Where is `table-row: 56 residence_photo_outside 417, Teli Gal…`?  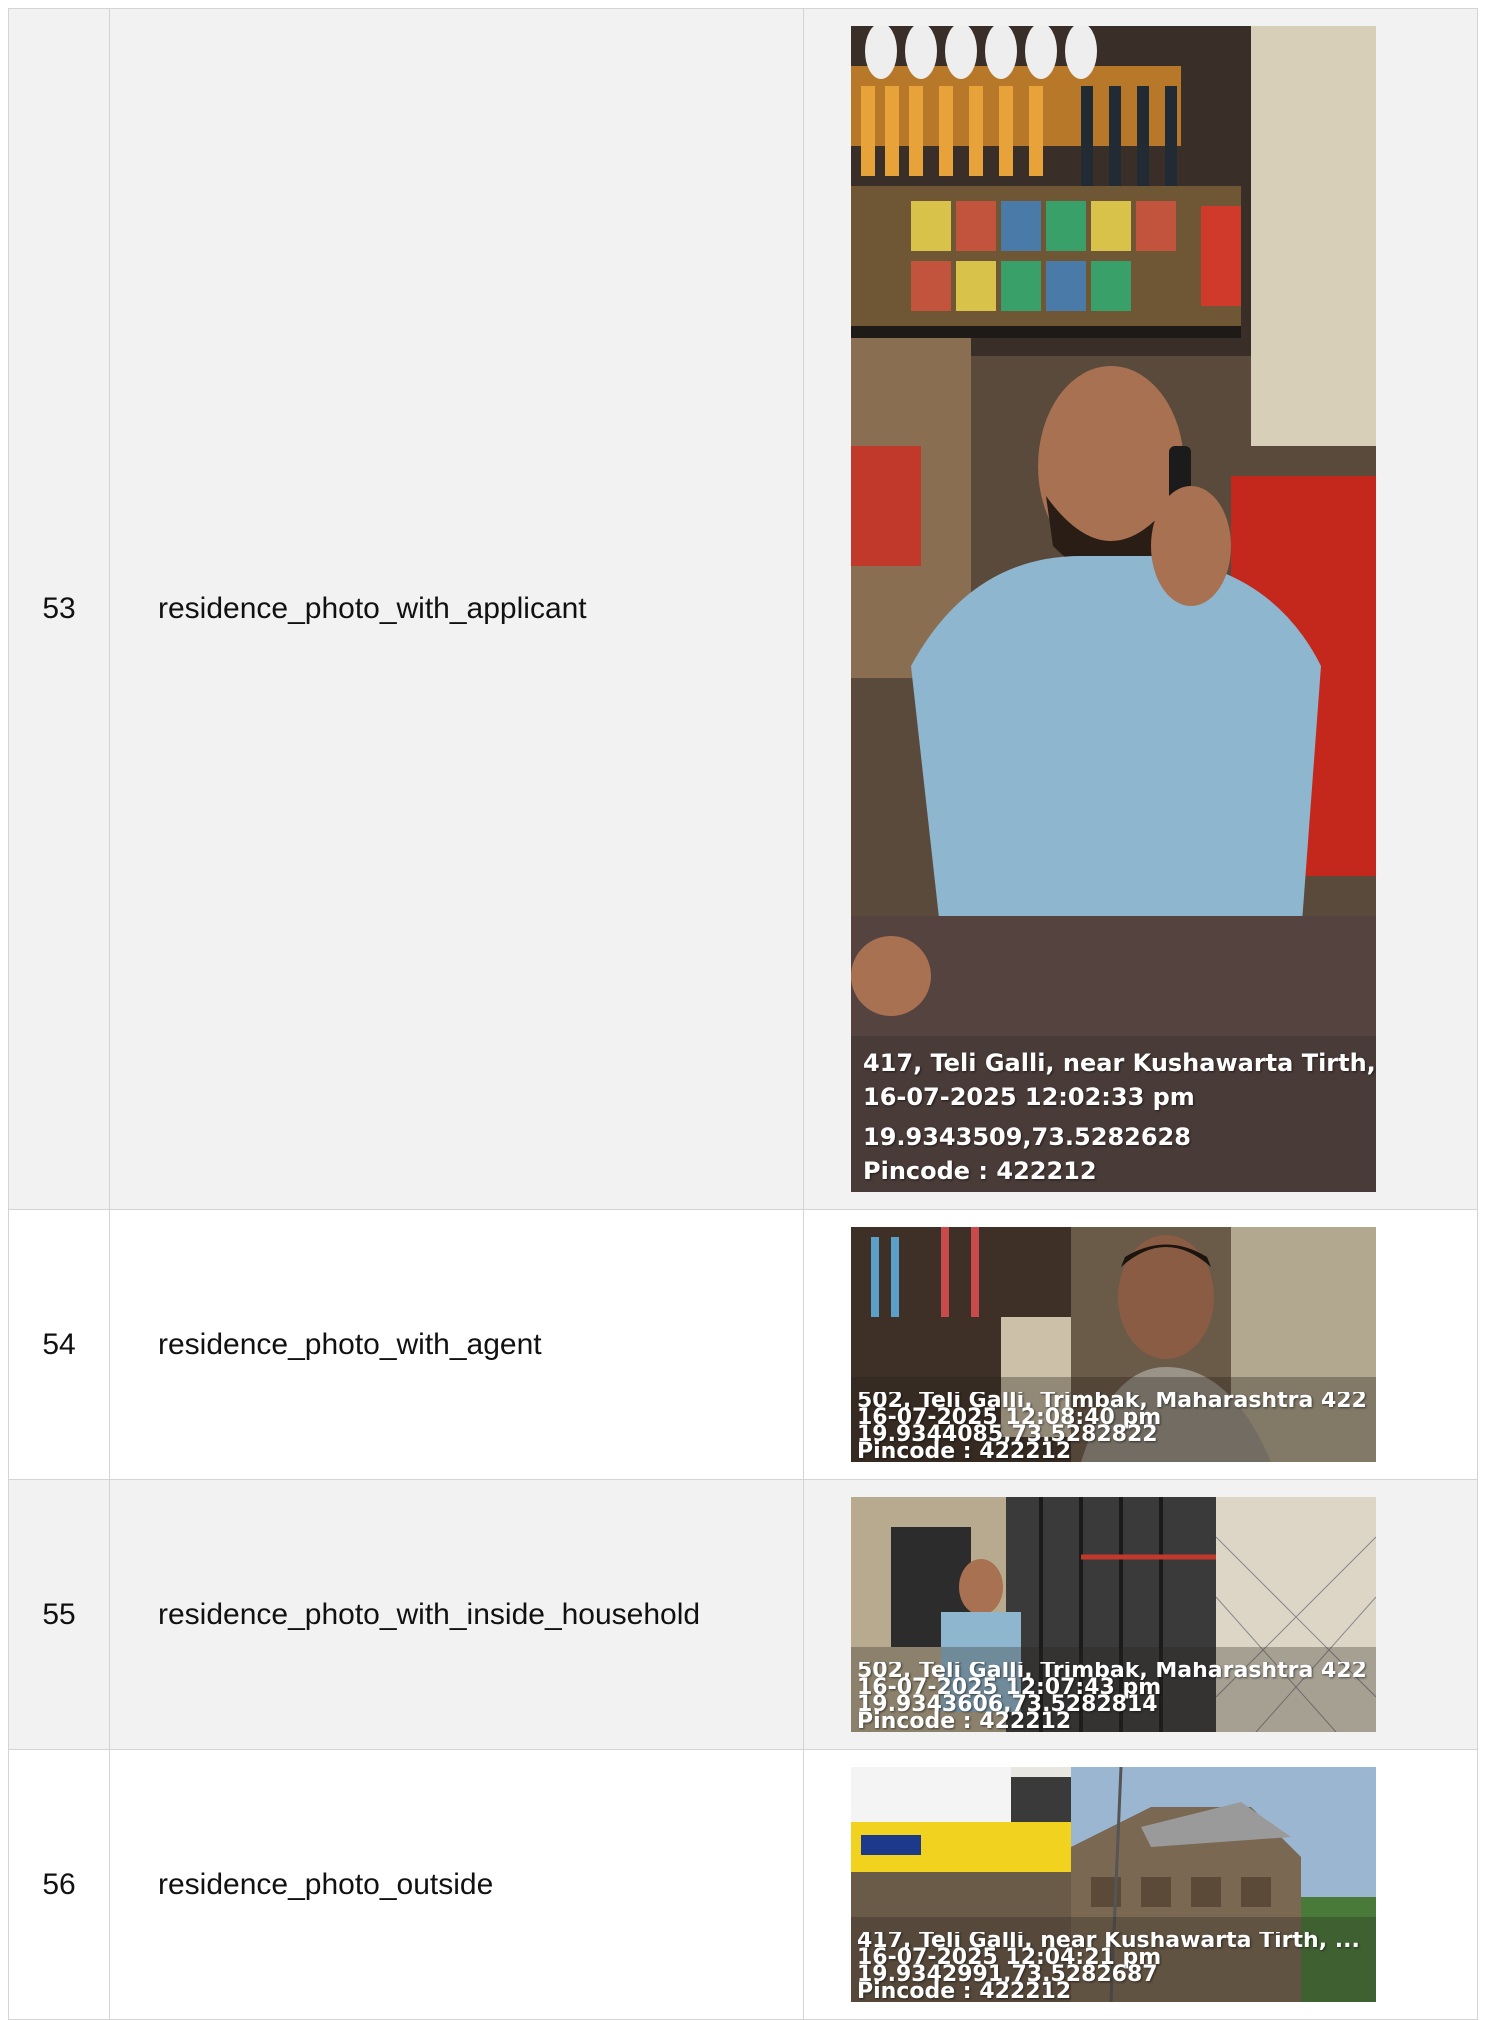 table-row: 56 residence_photo_outside 417, Teli Gal… is located at coordinates (743, 1884).